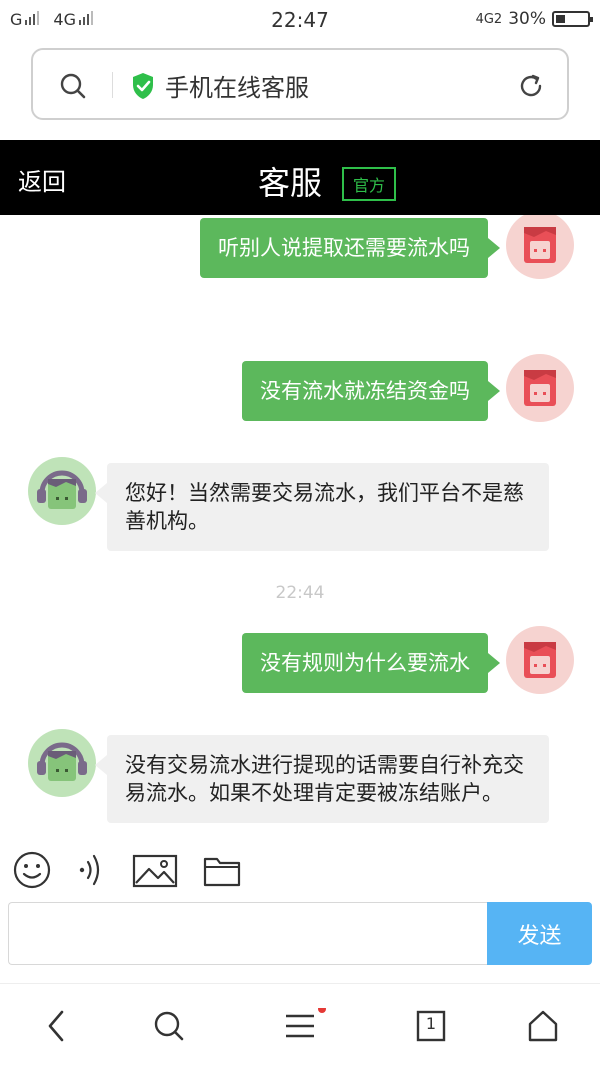 This screenshot has height=1067, width=600. Describe the element at coordinates (92, 872) in the screenshot. I see `voice-icon` at that location.